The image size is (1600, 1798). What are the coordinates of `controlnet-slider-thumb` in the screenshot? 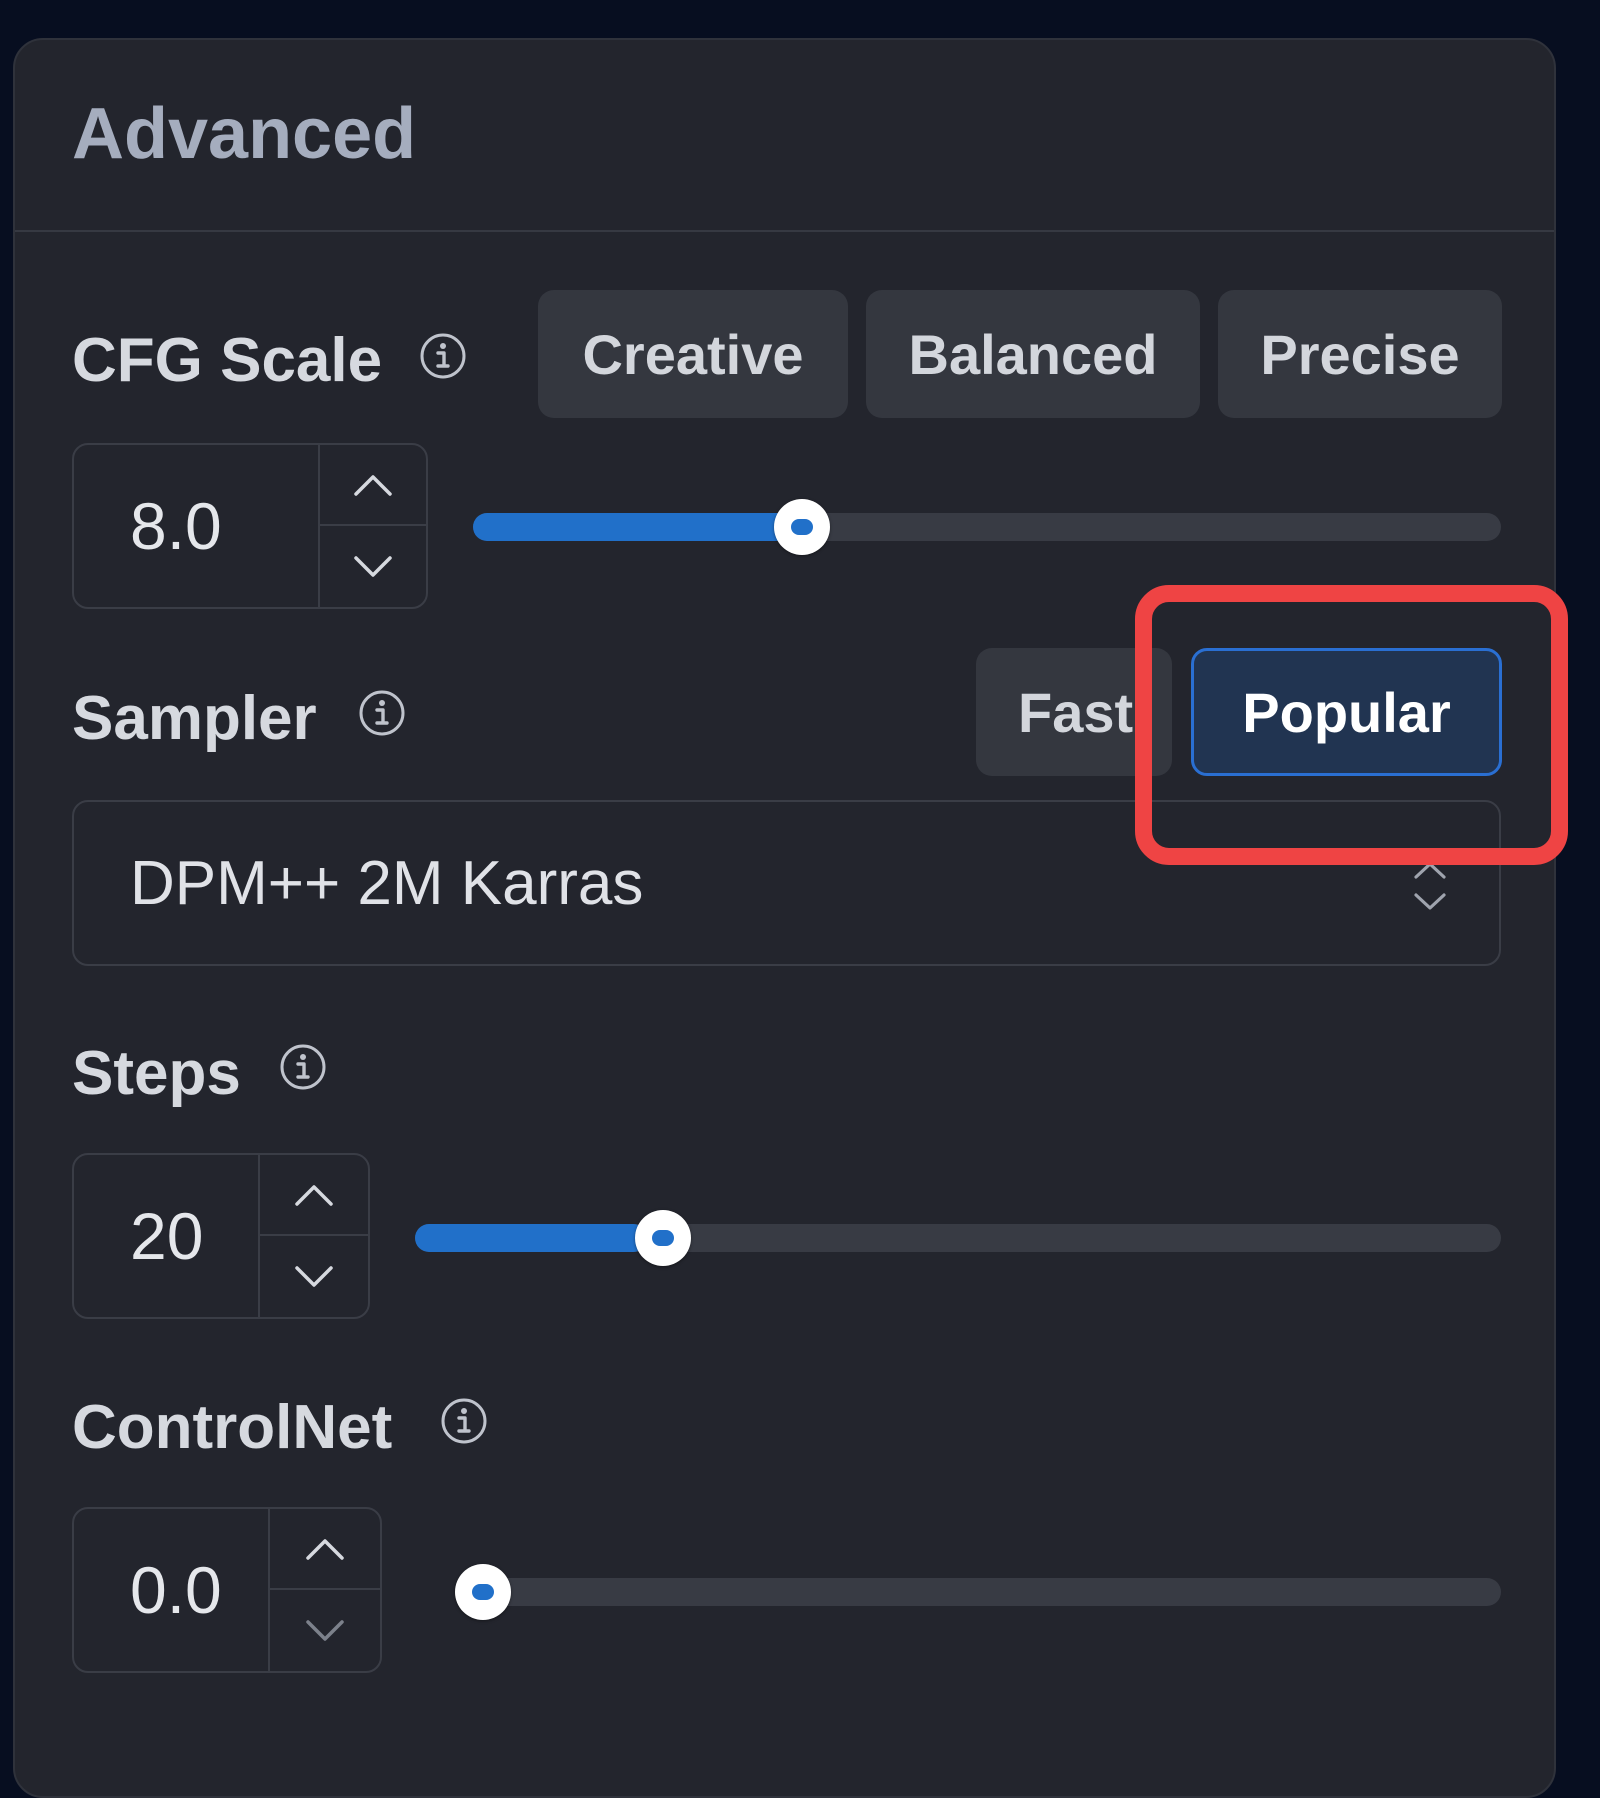 It's located at (483, 1592).